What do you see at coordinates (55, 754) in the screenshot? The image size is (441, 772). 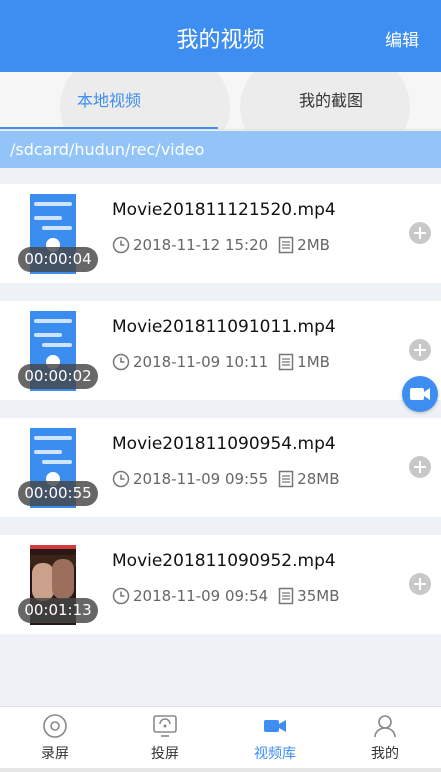 I see `nav-label: 录屏` at bounding box center [55, 754].